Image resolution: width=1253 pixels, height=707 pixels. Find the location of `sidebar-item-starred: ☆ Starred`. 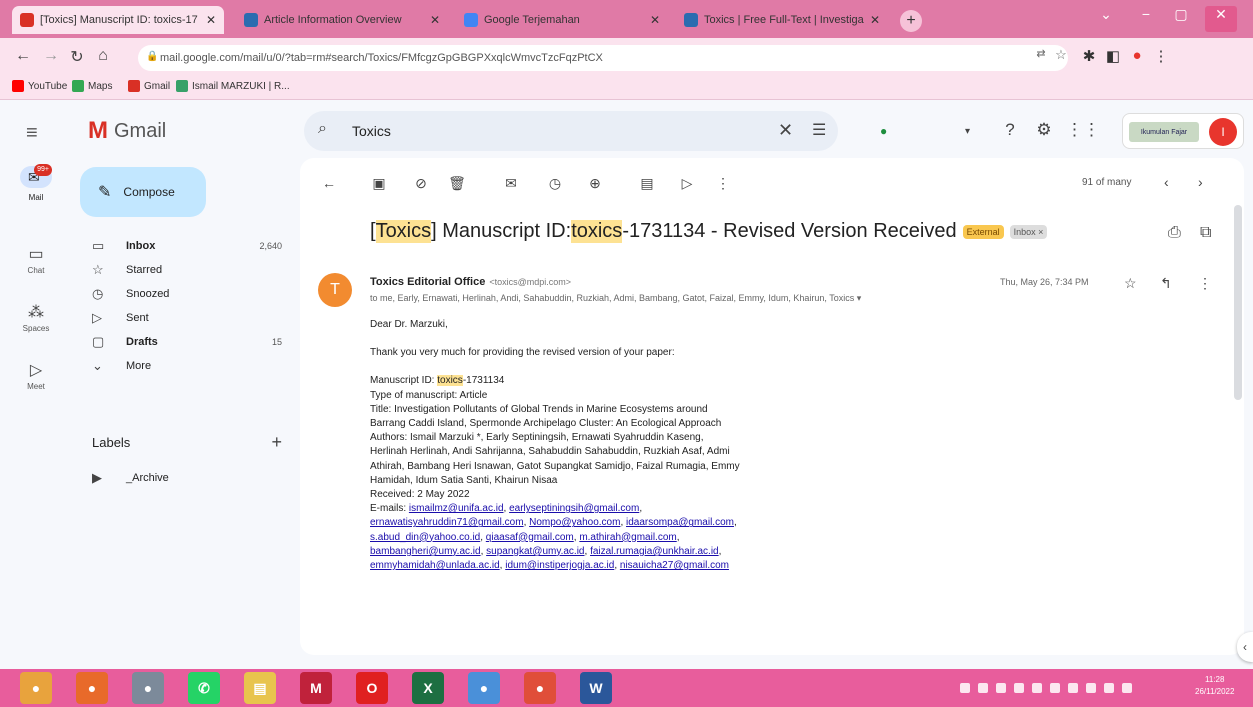

sidebar-item-starred: ☆ Starred is located at coordinates (192, 270).